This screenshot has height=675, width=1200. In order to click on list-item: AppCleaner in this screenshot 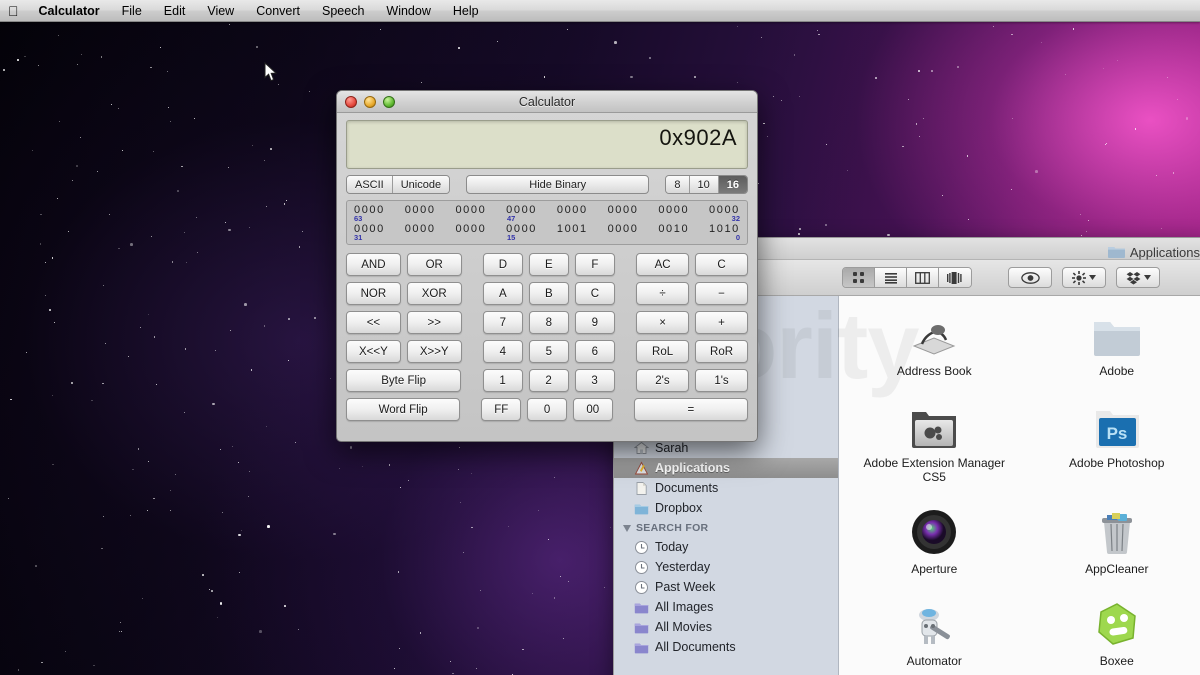, I will do `click(1113, 541)`.